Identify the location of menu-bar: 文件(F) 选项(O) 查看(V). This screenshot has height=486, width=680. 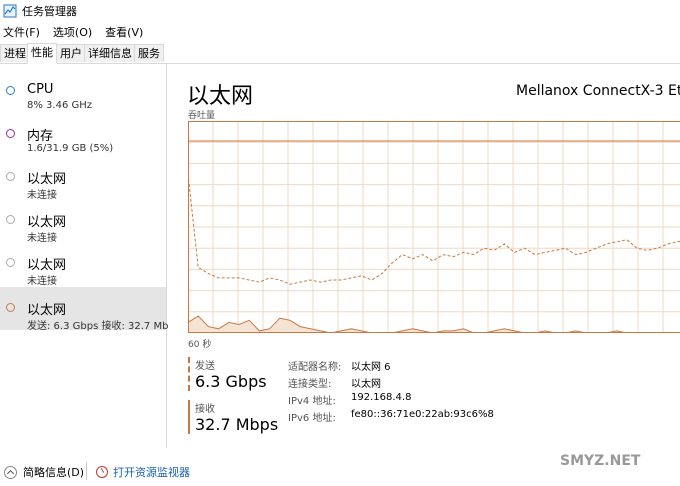
(340, 32).